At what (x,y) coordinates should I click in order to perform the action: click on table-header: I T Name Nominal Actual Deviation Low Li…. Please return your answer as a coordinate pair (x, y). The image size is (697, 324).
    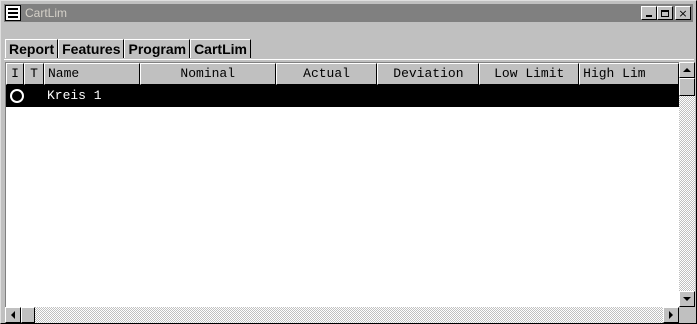
    Looking at the image, I should click on (342, 74).